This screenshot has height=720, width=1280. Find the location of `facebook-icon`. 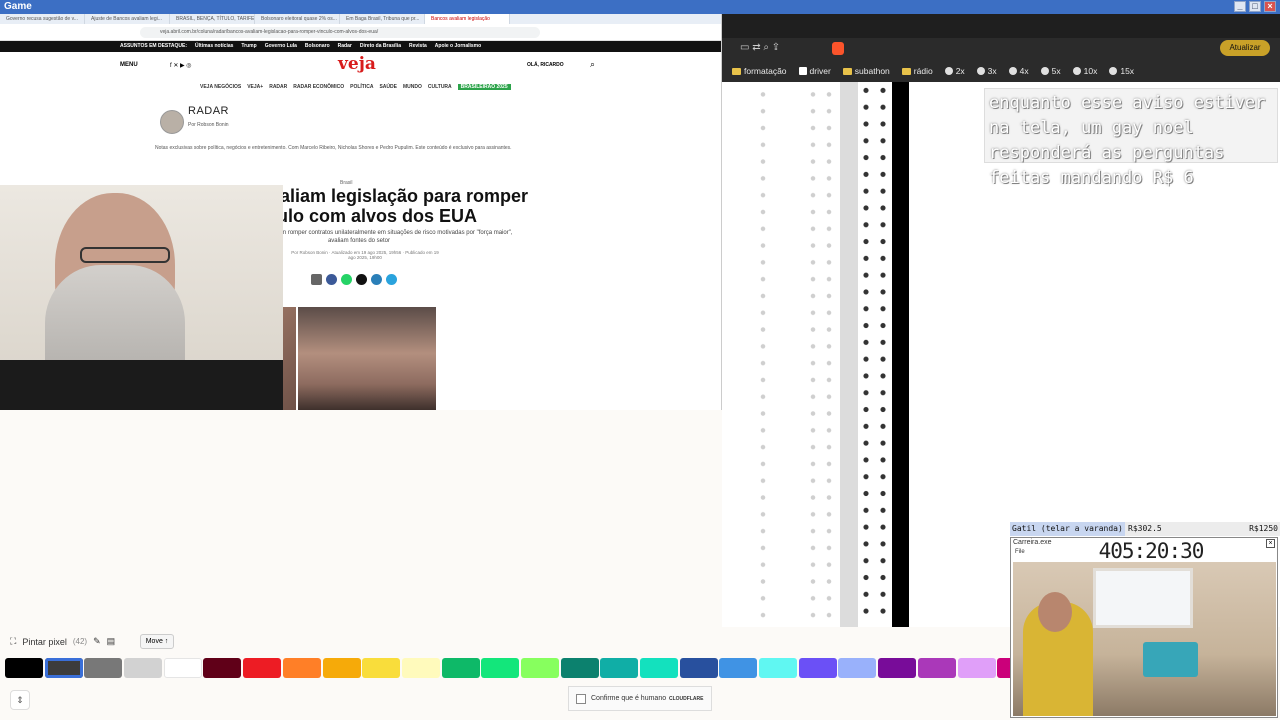

facebook-icon is located at coordinates (331, 279).